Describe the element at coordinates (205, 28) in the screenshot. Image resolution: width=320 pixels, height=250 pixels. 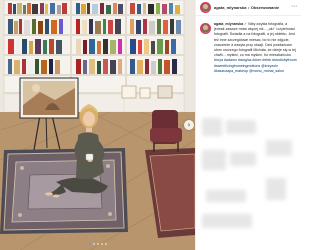
I see `caption-avatar` at that location.